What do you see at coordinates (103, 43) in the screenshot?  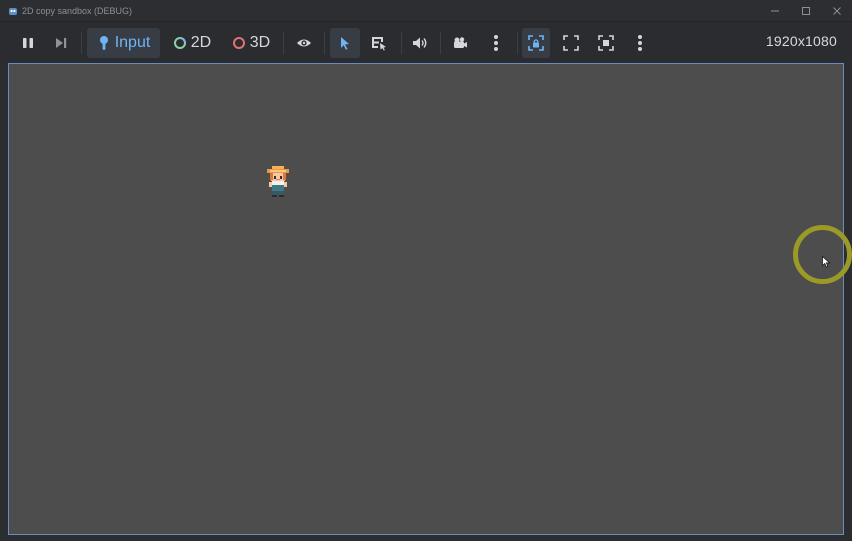 I see `joystick-icon` at bounding box center [103, 43].